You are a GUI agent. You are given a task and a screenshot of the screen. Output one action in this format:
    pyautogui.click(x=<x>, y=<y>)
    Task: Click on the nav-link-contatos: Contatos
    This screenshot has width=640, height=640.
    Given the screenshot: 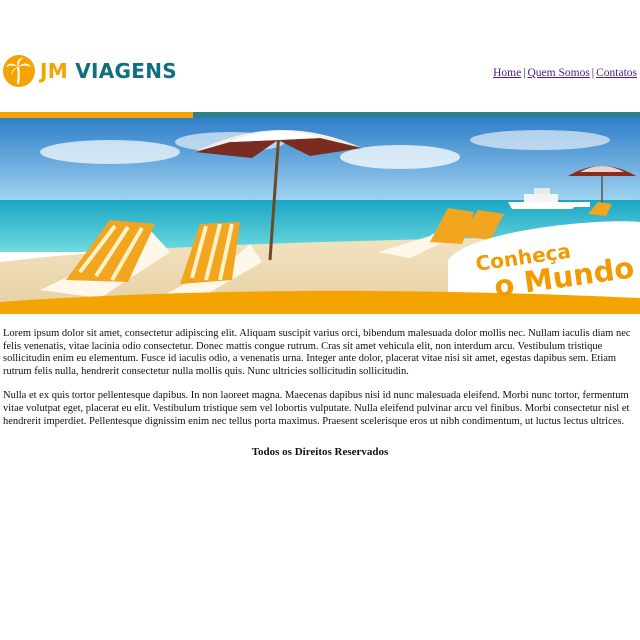 What is the action you would take?
    pyautogui.click(x=616, y=73)
    